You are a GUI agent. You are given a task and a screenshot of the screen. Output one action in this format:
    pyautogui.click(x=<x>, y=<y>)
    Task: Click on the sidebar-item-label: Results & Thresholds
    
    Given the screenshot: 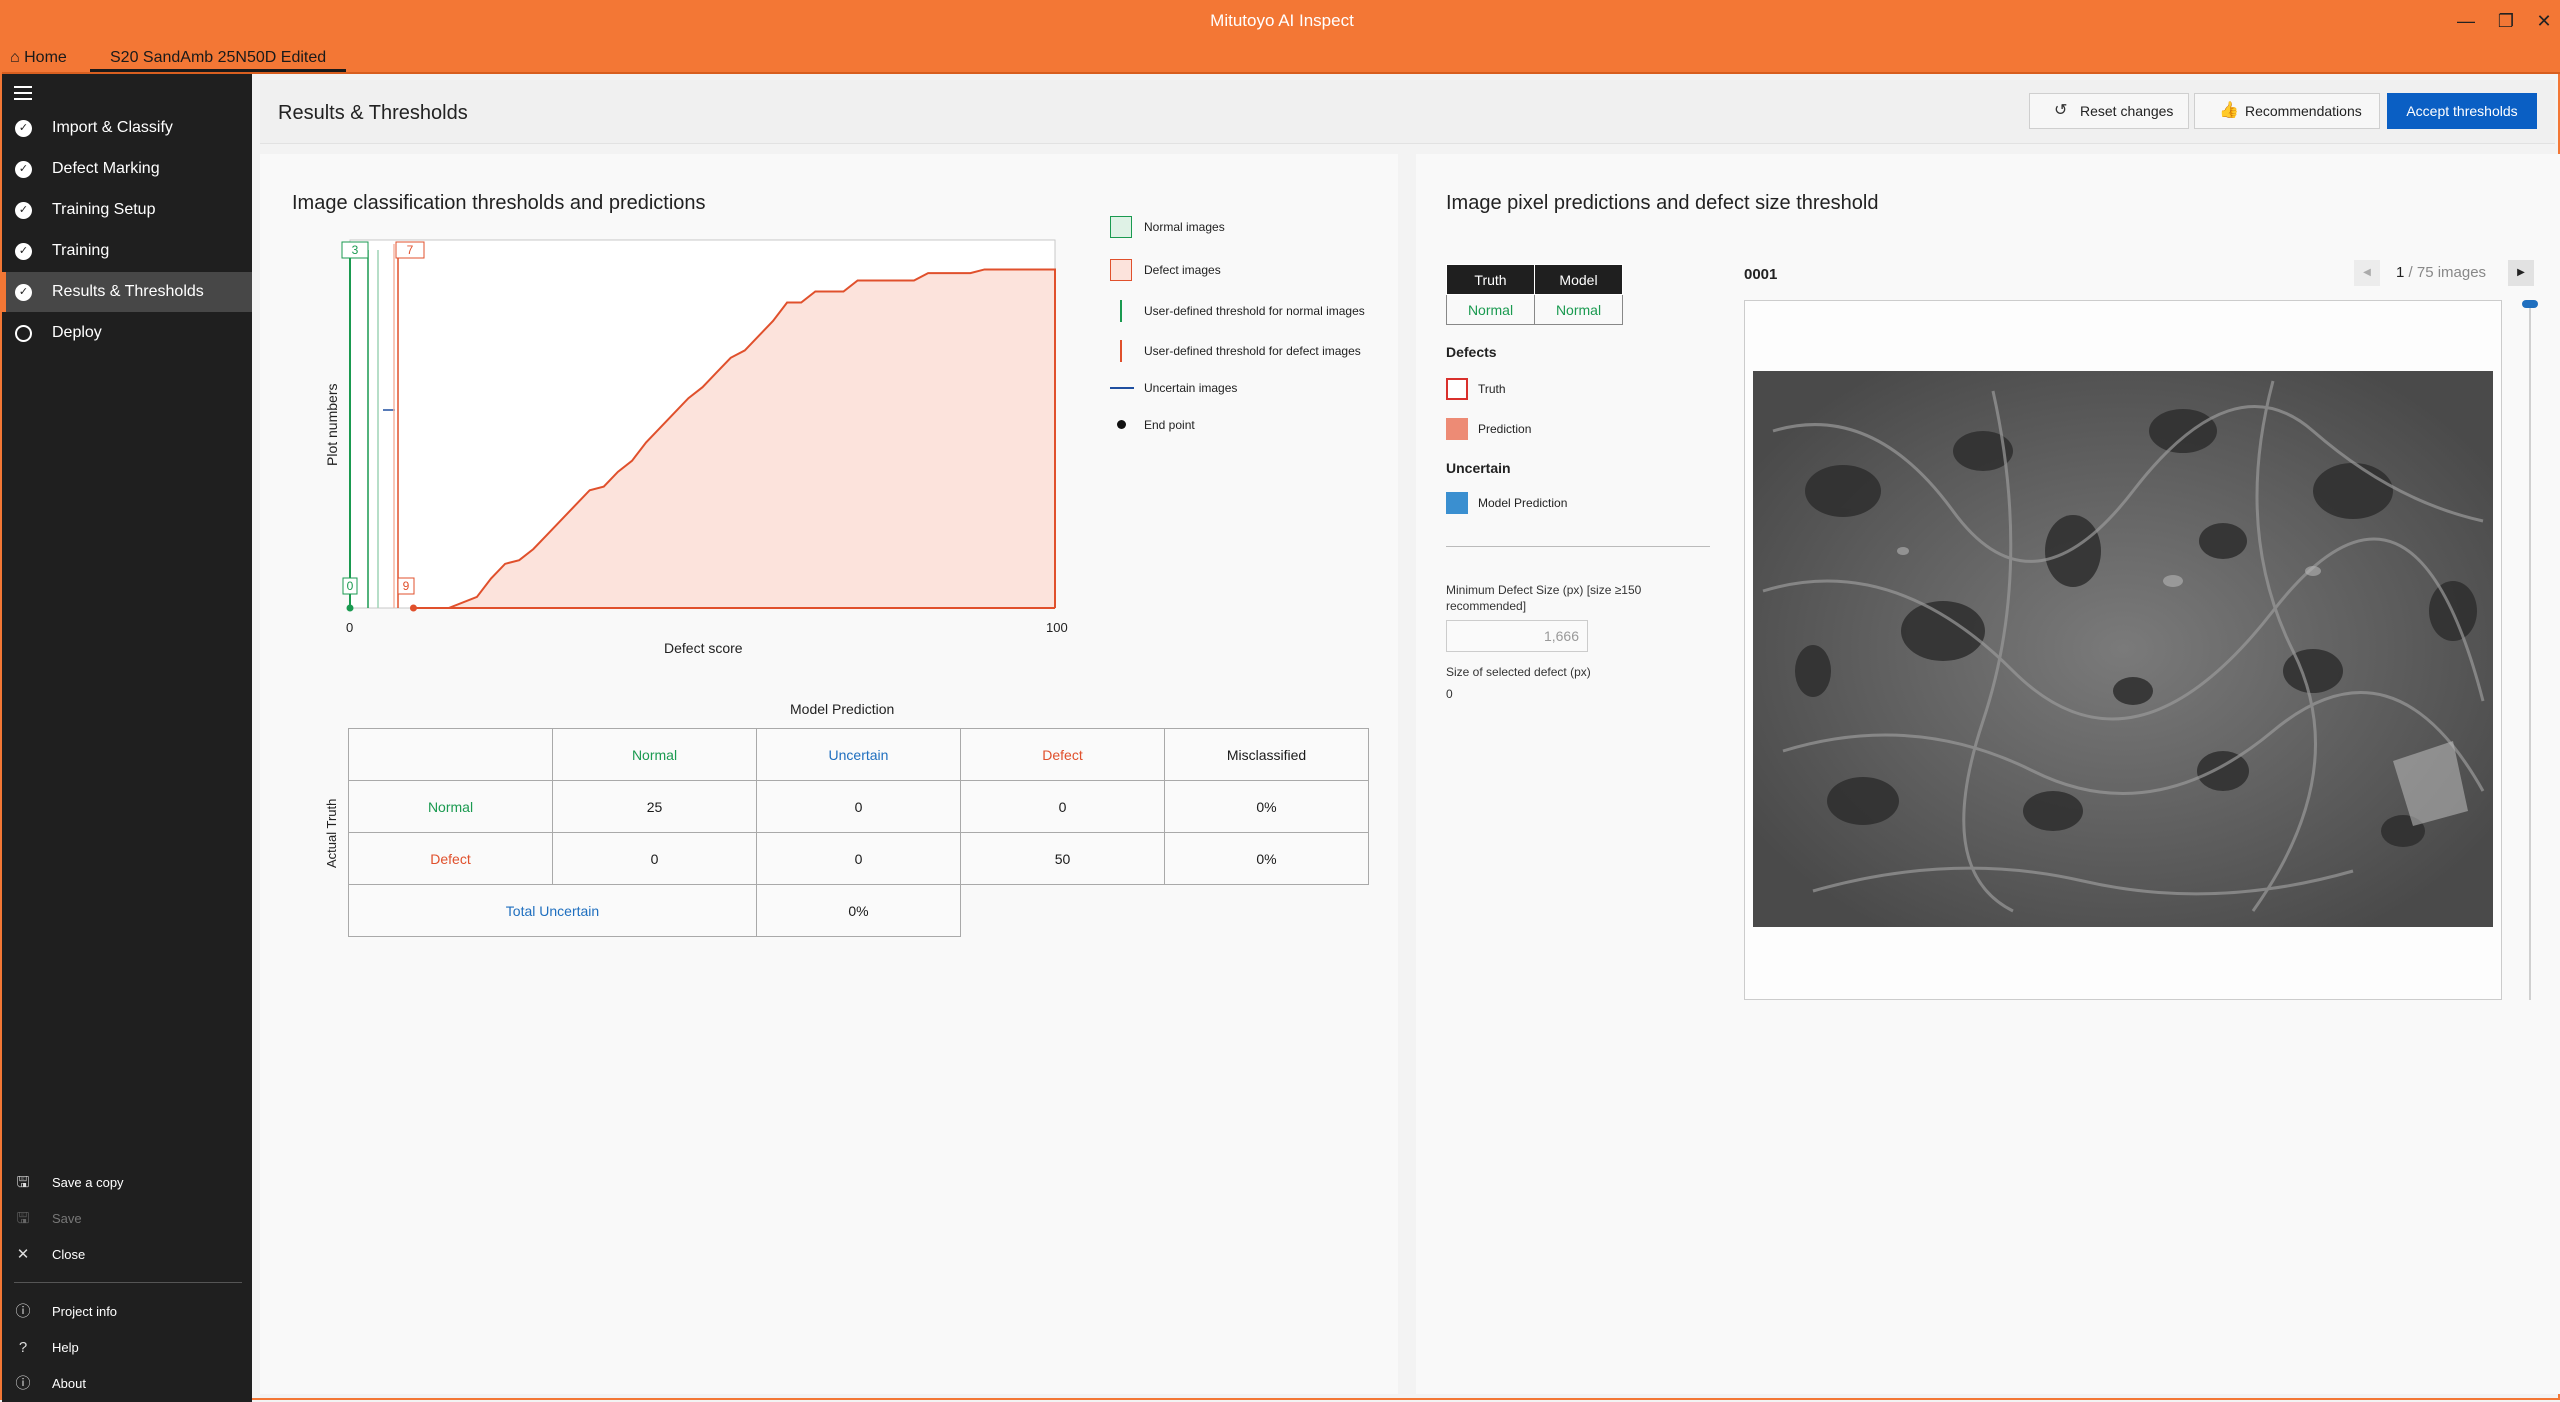 What is the action you would take?
    pyautogui.click(x=128, y=291)
    